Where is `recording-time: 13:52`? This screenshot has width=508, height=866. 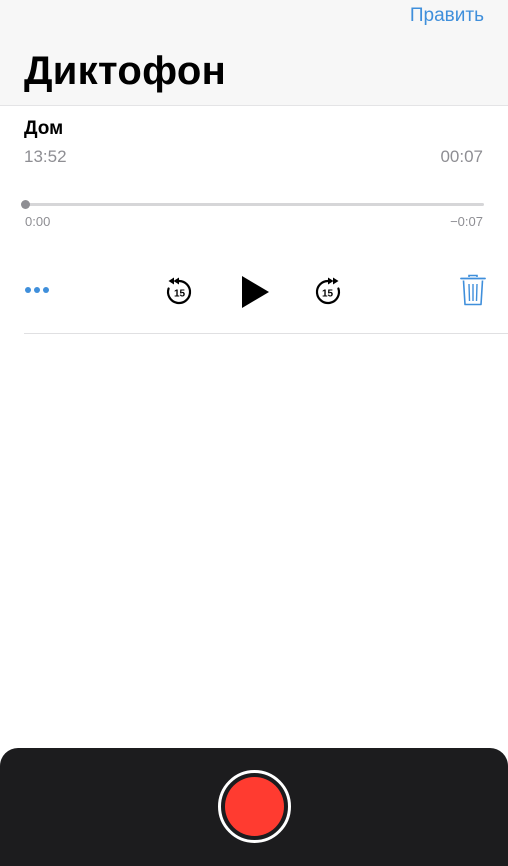 recording-time: 13:52 is located at coordinates (45, 156).